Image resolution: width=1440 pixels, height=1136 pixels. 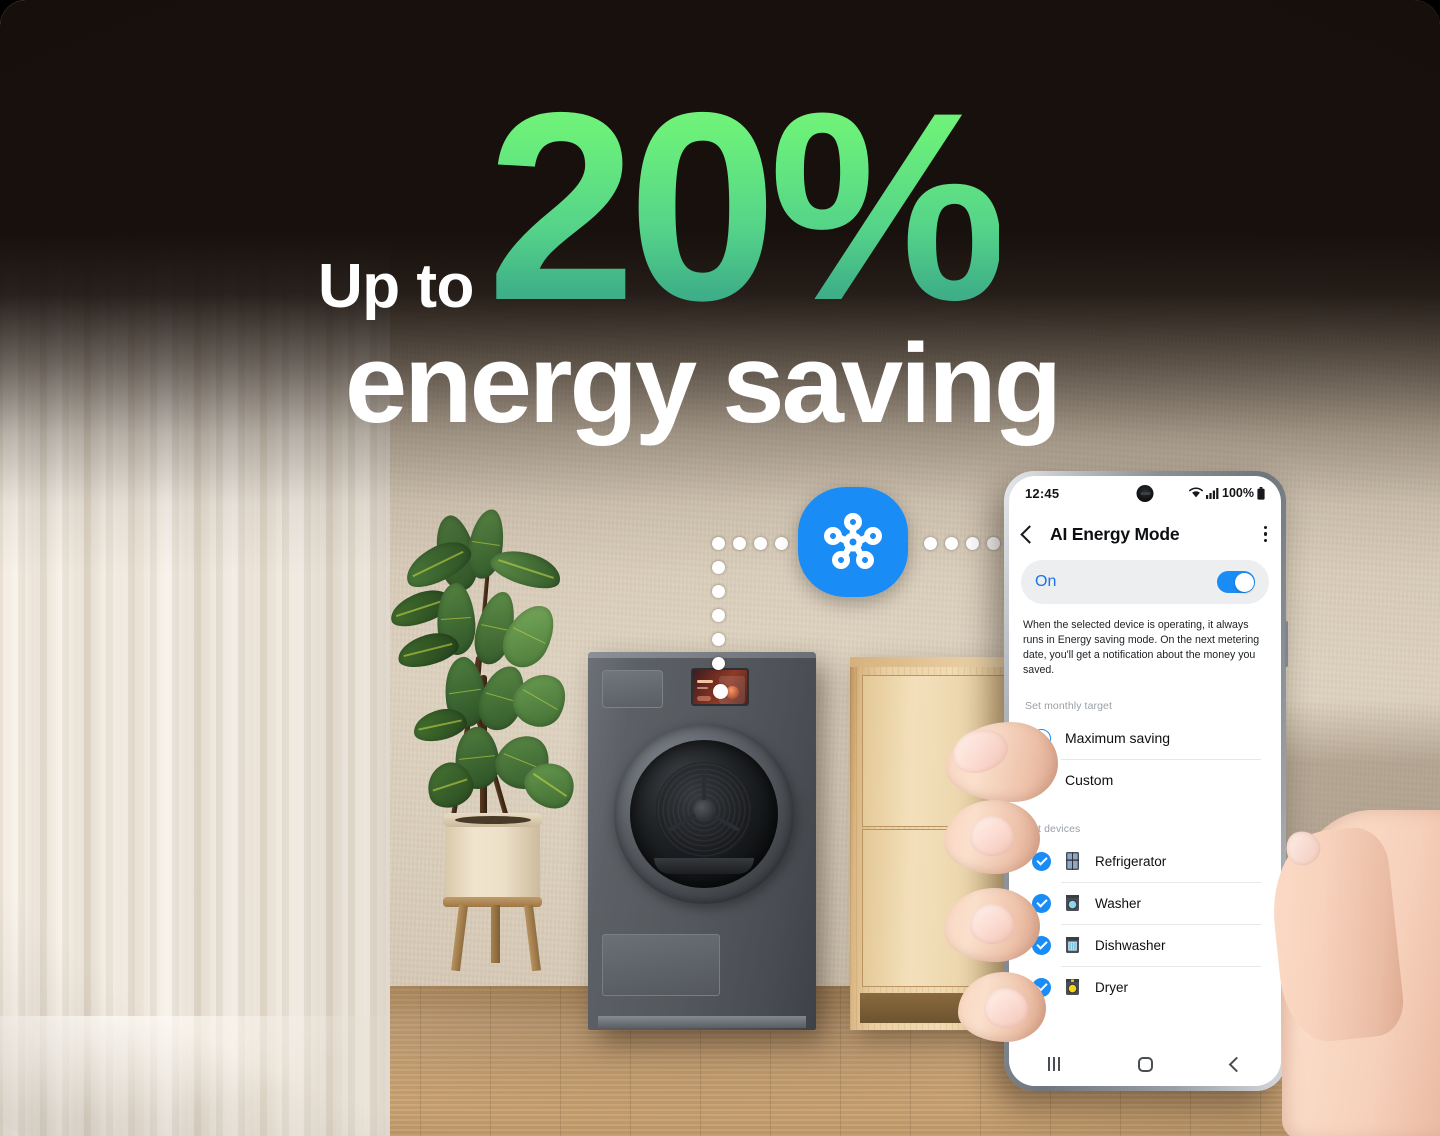 I want to click on device-label: Dishwasher, so click(x=1130, y=945).